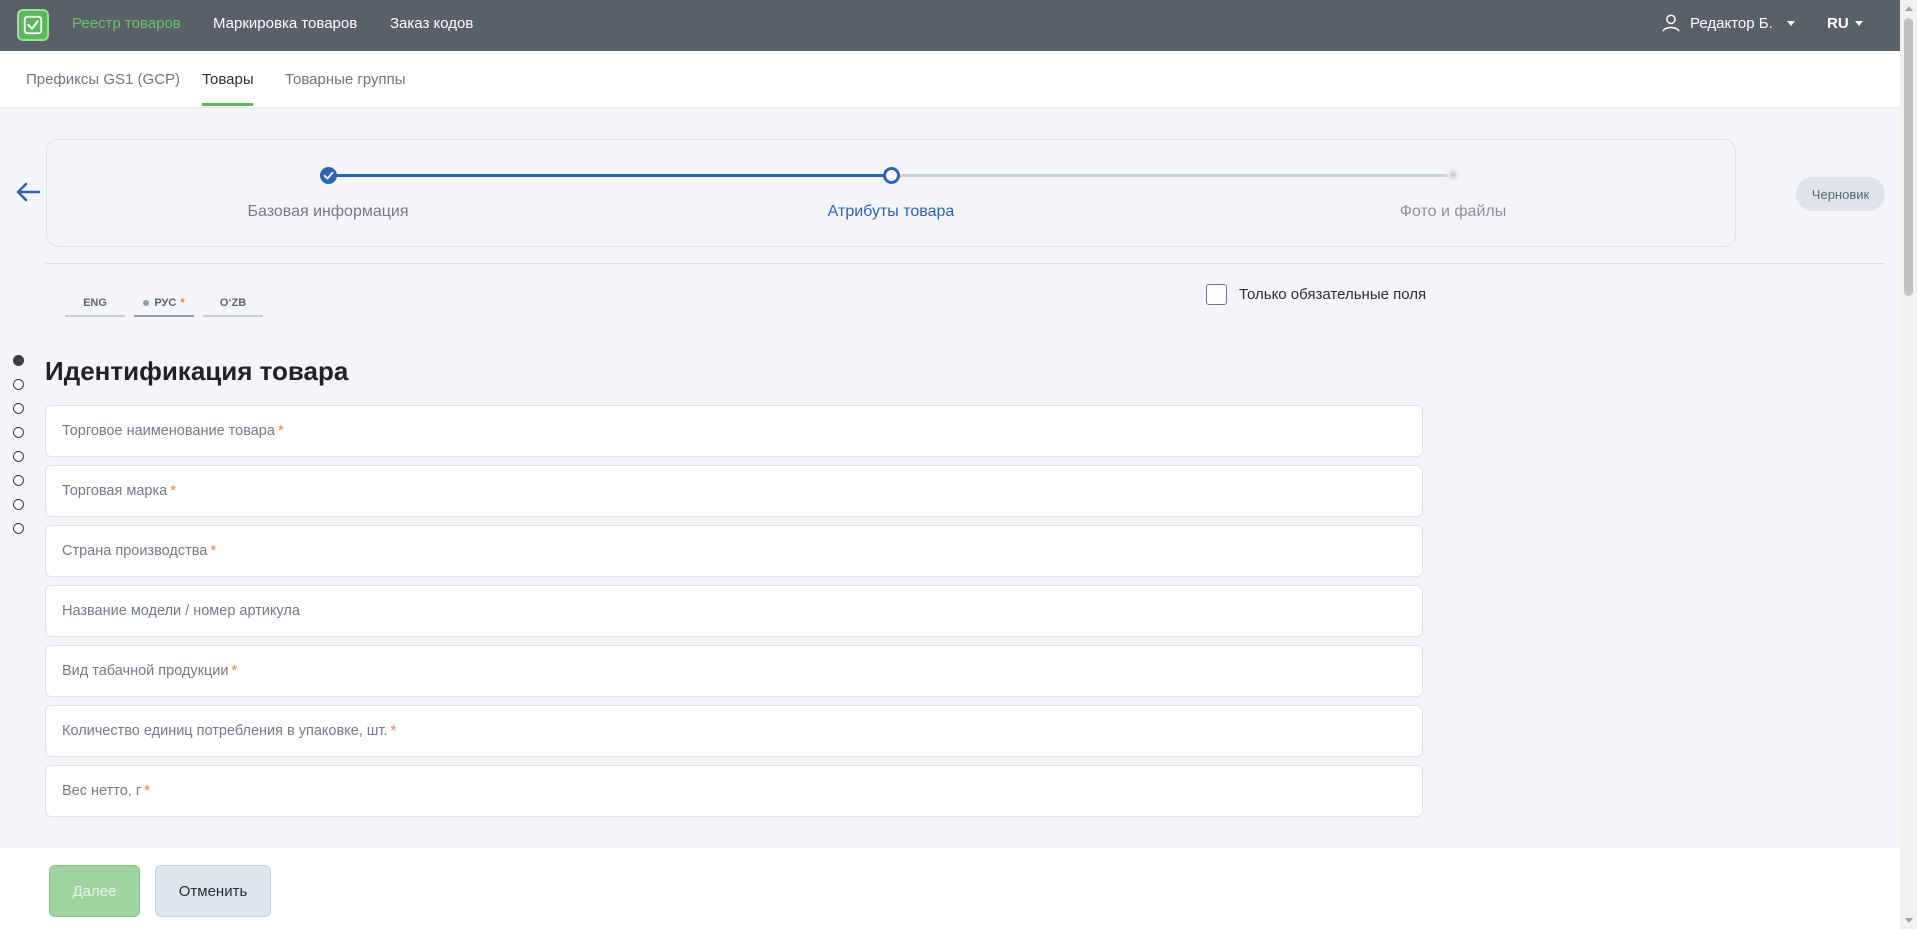  Describe the element at coordinates (33, 25) in the screenshot. I see `app-logo-icon` at that location.